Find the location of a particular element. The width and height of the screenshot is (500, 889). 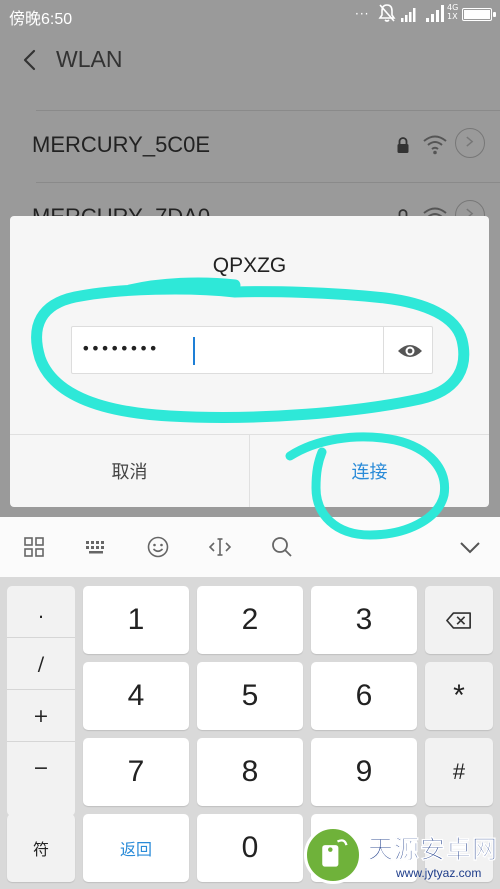

signal-4g-icon is located at coordinates (435, 13).